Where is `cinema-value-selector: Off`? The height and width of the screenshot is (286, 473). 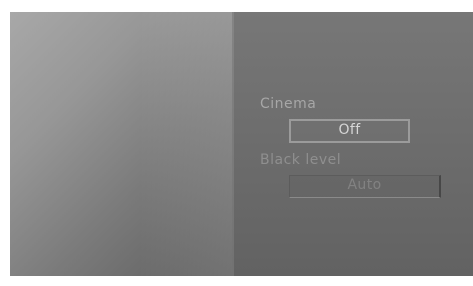 cinema-value-selector: Off is located at coordinates (349, 131).